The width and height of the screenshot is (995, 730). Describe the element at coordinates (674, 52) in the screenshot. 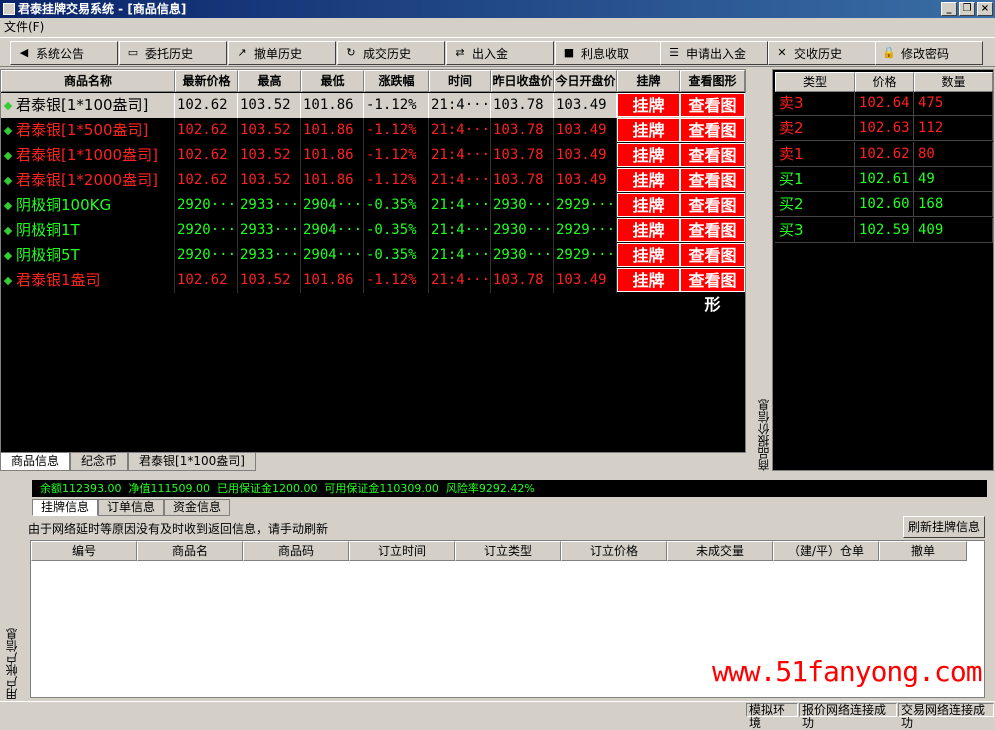

I see `list-icon: ☰` at that location.